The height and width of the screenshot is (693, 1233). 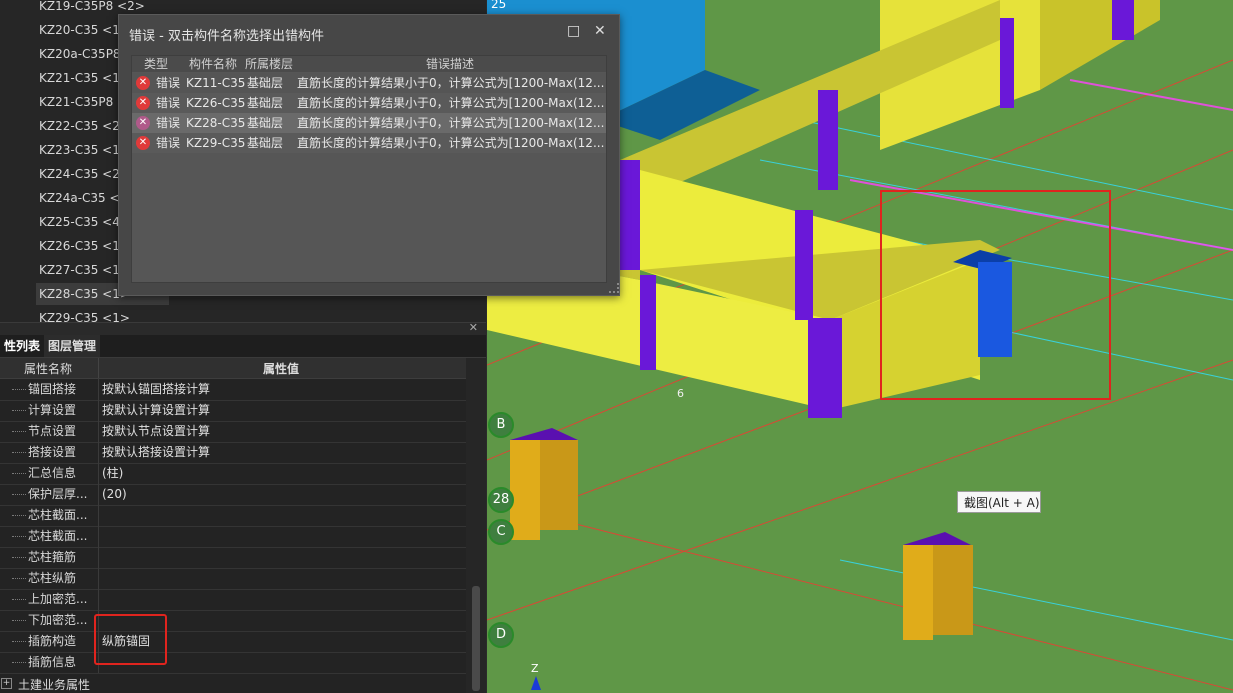 What do you see at coordinates (233, 432) in the screenshot?
I see `prop-row: 节点设置 按默认节点设置计算` at bounding box center [233, 432].